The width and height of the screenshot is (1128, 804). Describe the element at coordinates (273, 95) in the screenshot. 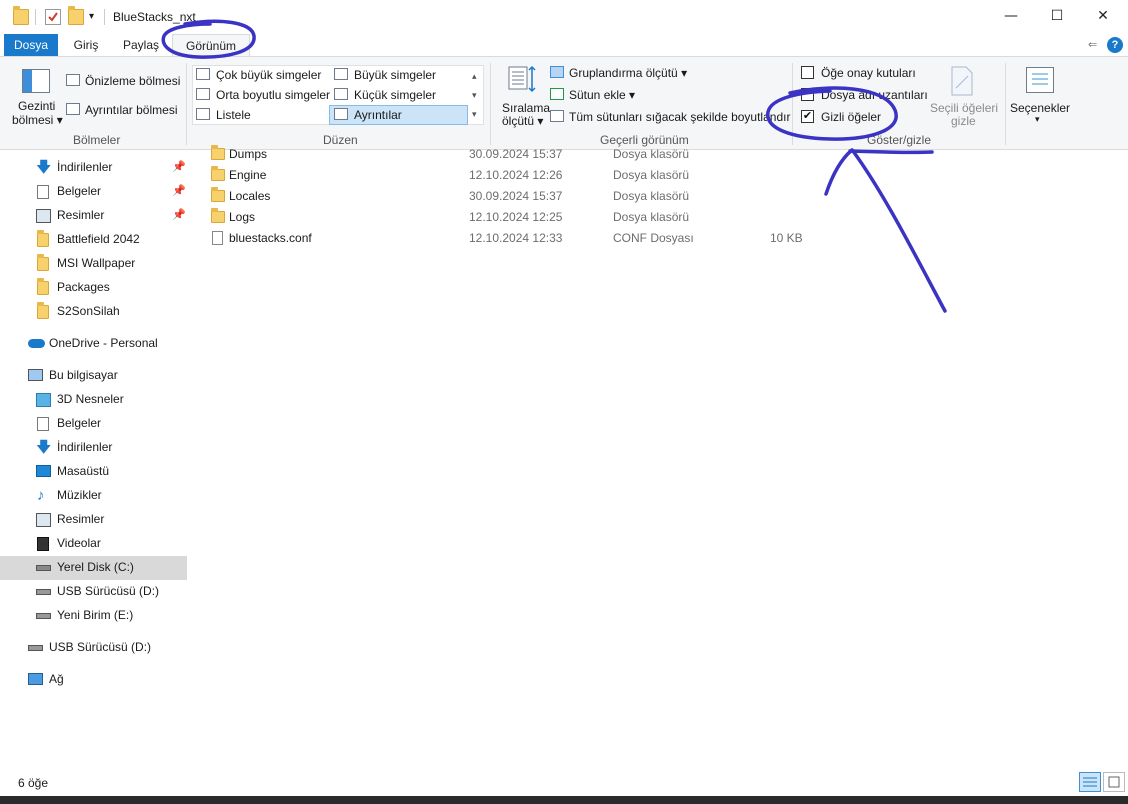

I see `layout-medium-icons: Orta boyutlu simgeler` at that location.